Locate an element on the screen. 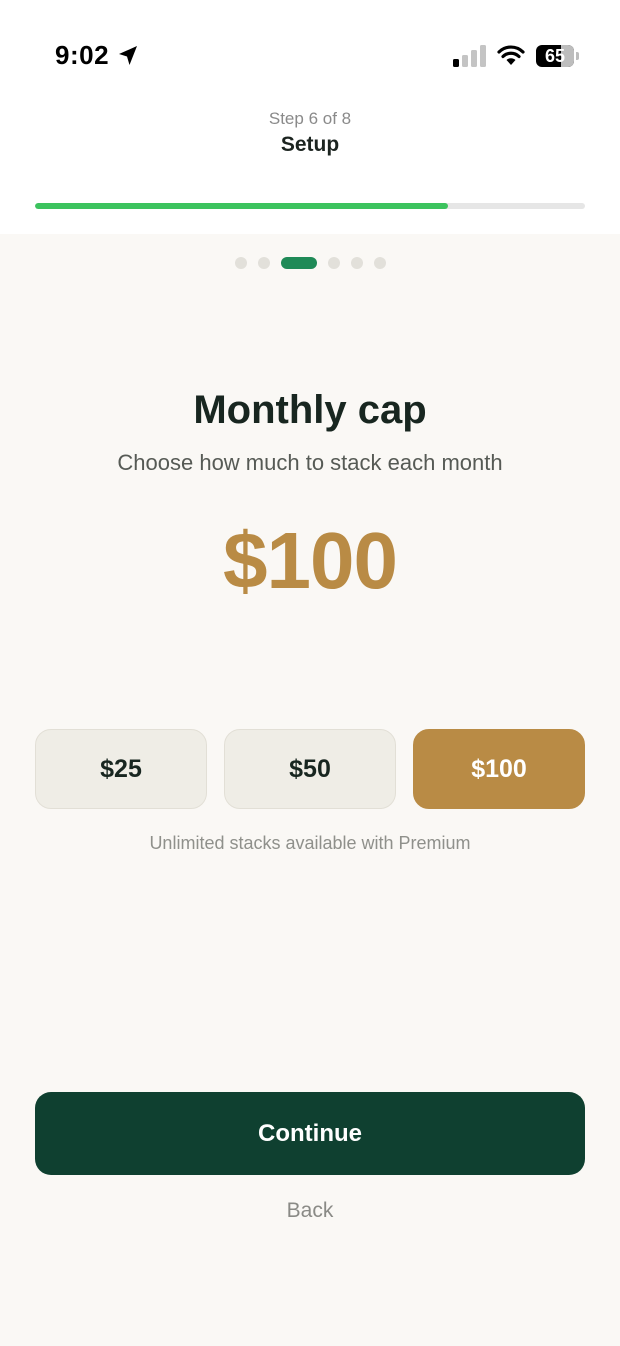  battery-level: 65 is located at coordinates (555, 56).